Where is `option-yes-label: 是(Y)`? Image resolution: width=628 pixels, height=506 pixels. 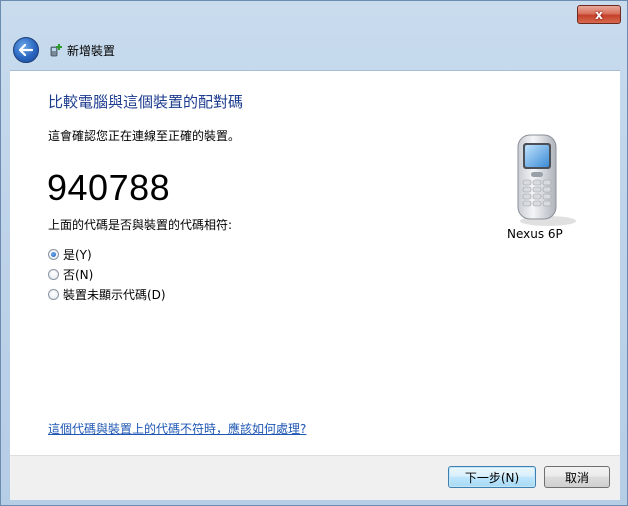
option-yes-label: 是(Y) is located at coordinates (77, 255).